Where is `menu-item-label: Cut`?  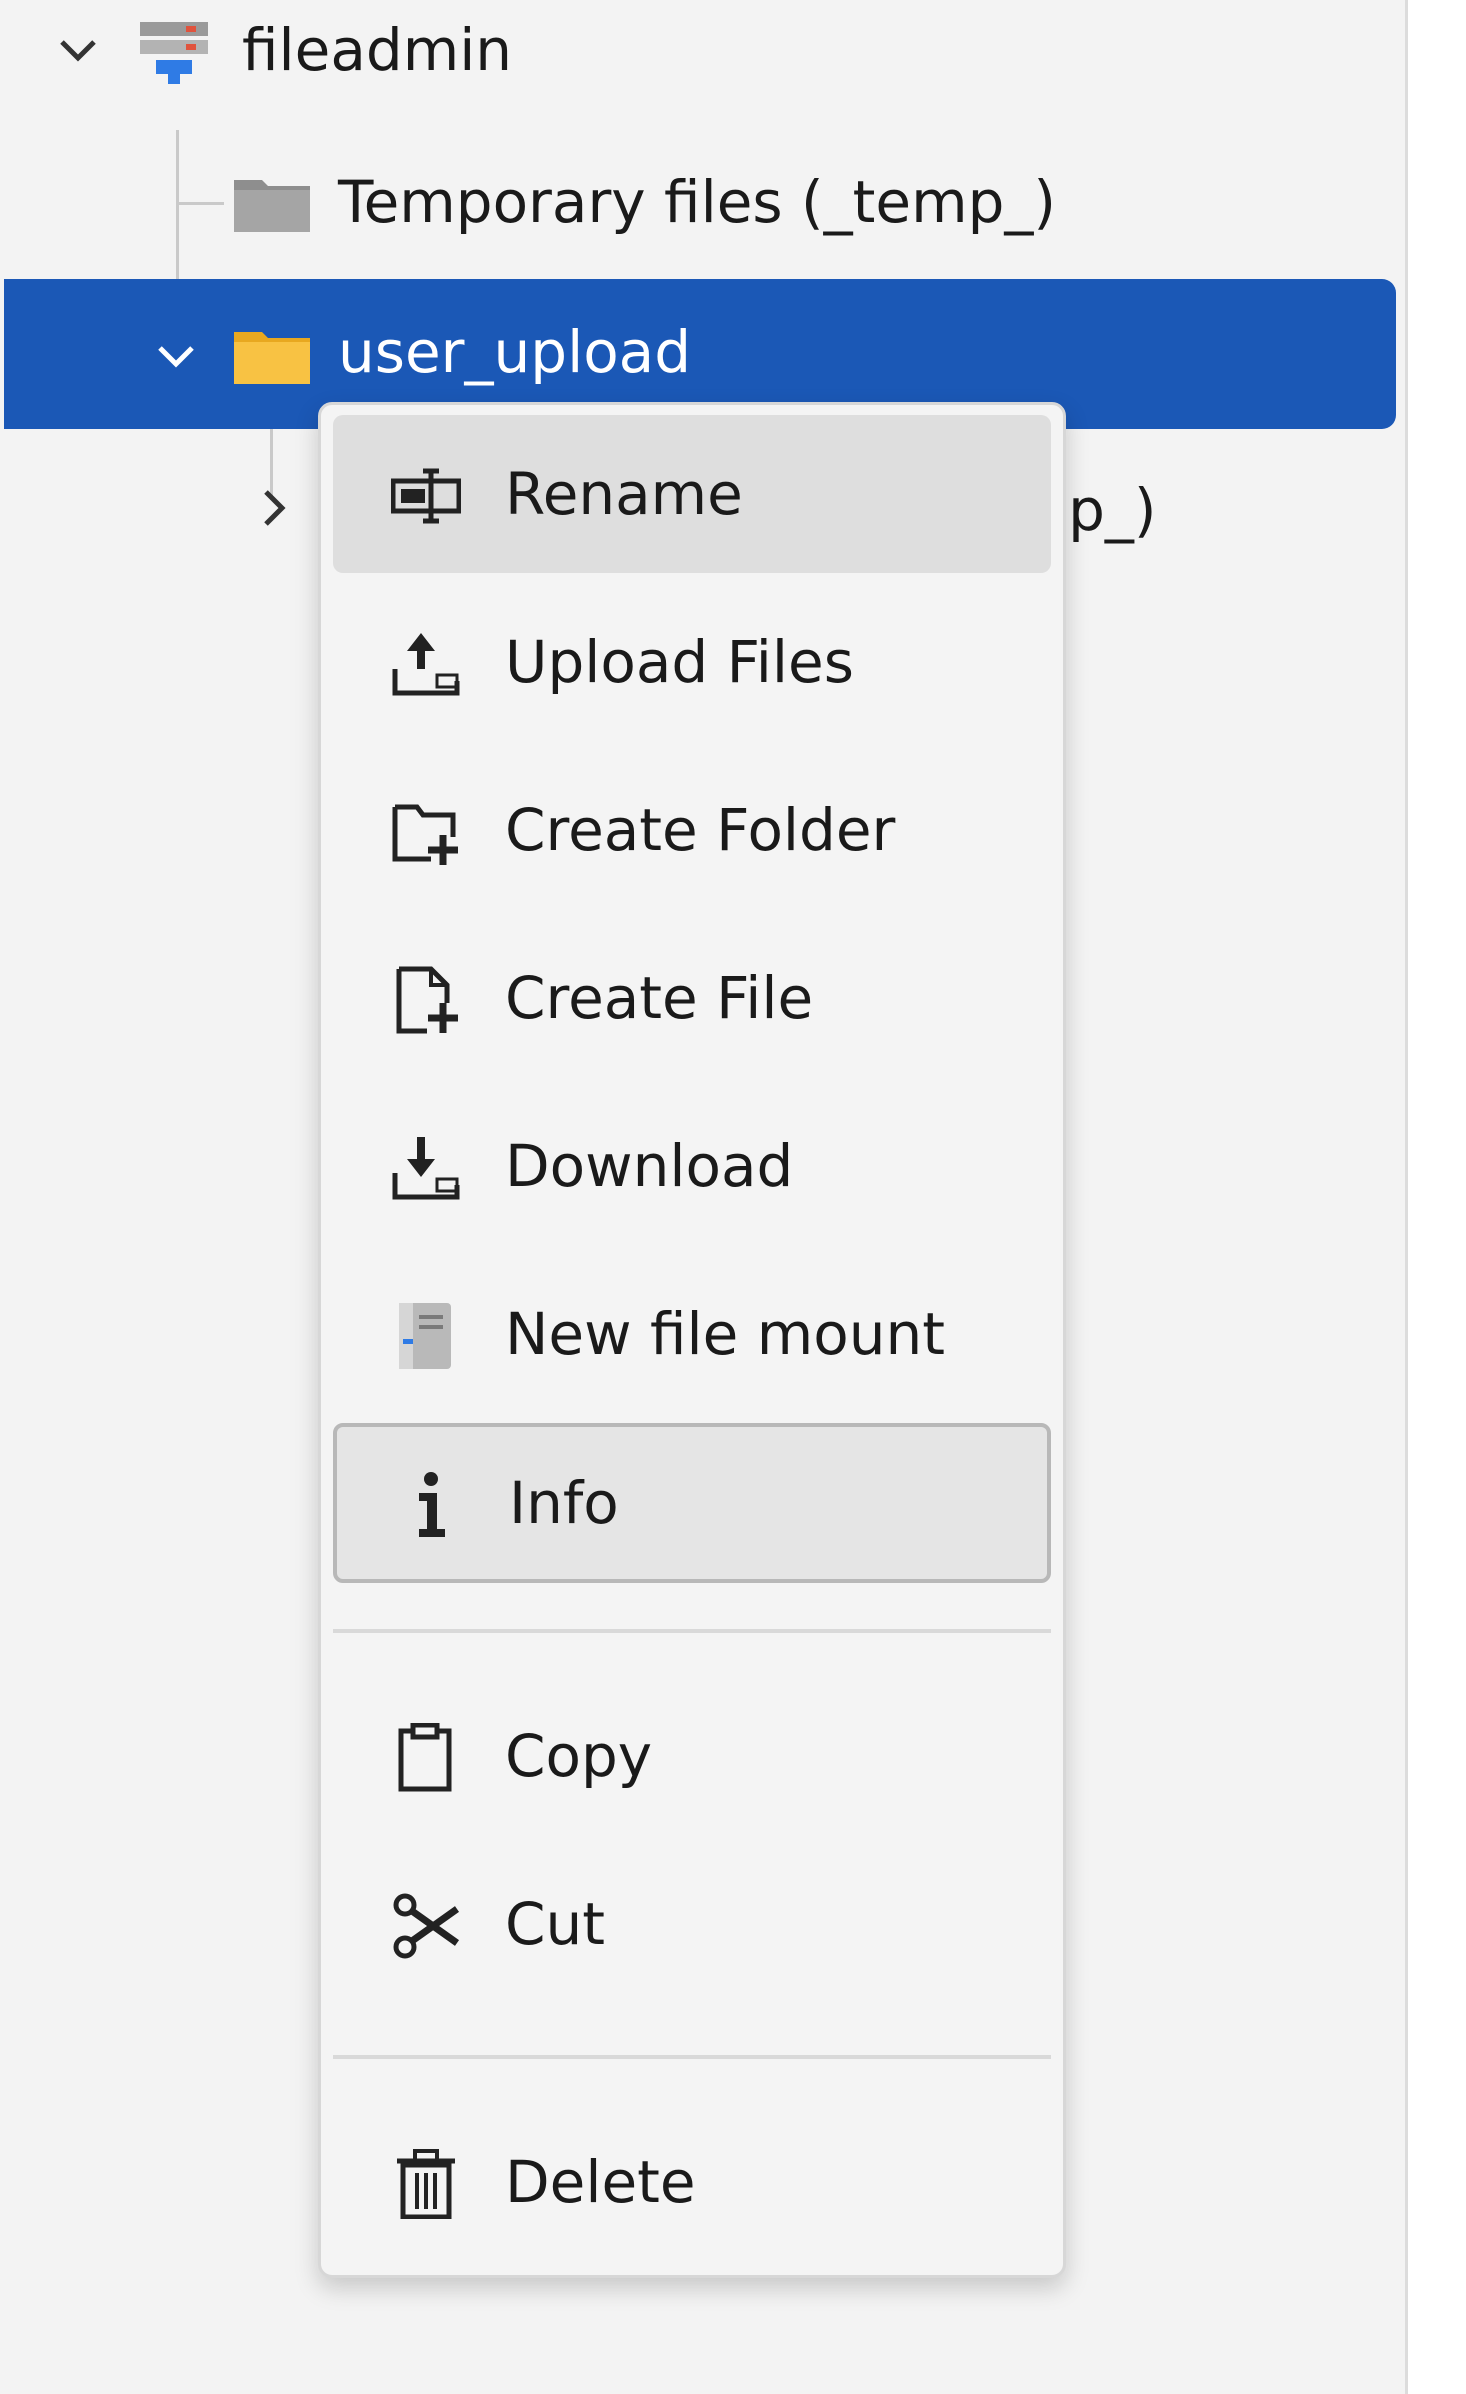 menu-item-label: Cut is located at coordinates (555, 1924).